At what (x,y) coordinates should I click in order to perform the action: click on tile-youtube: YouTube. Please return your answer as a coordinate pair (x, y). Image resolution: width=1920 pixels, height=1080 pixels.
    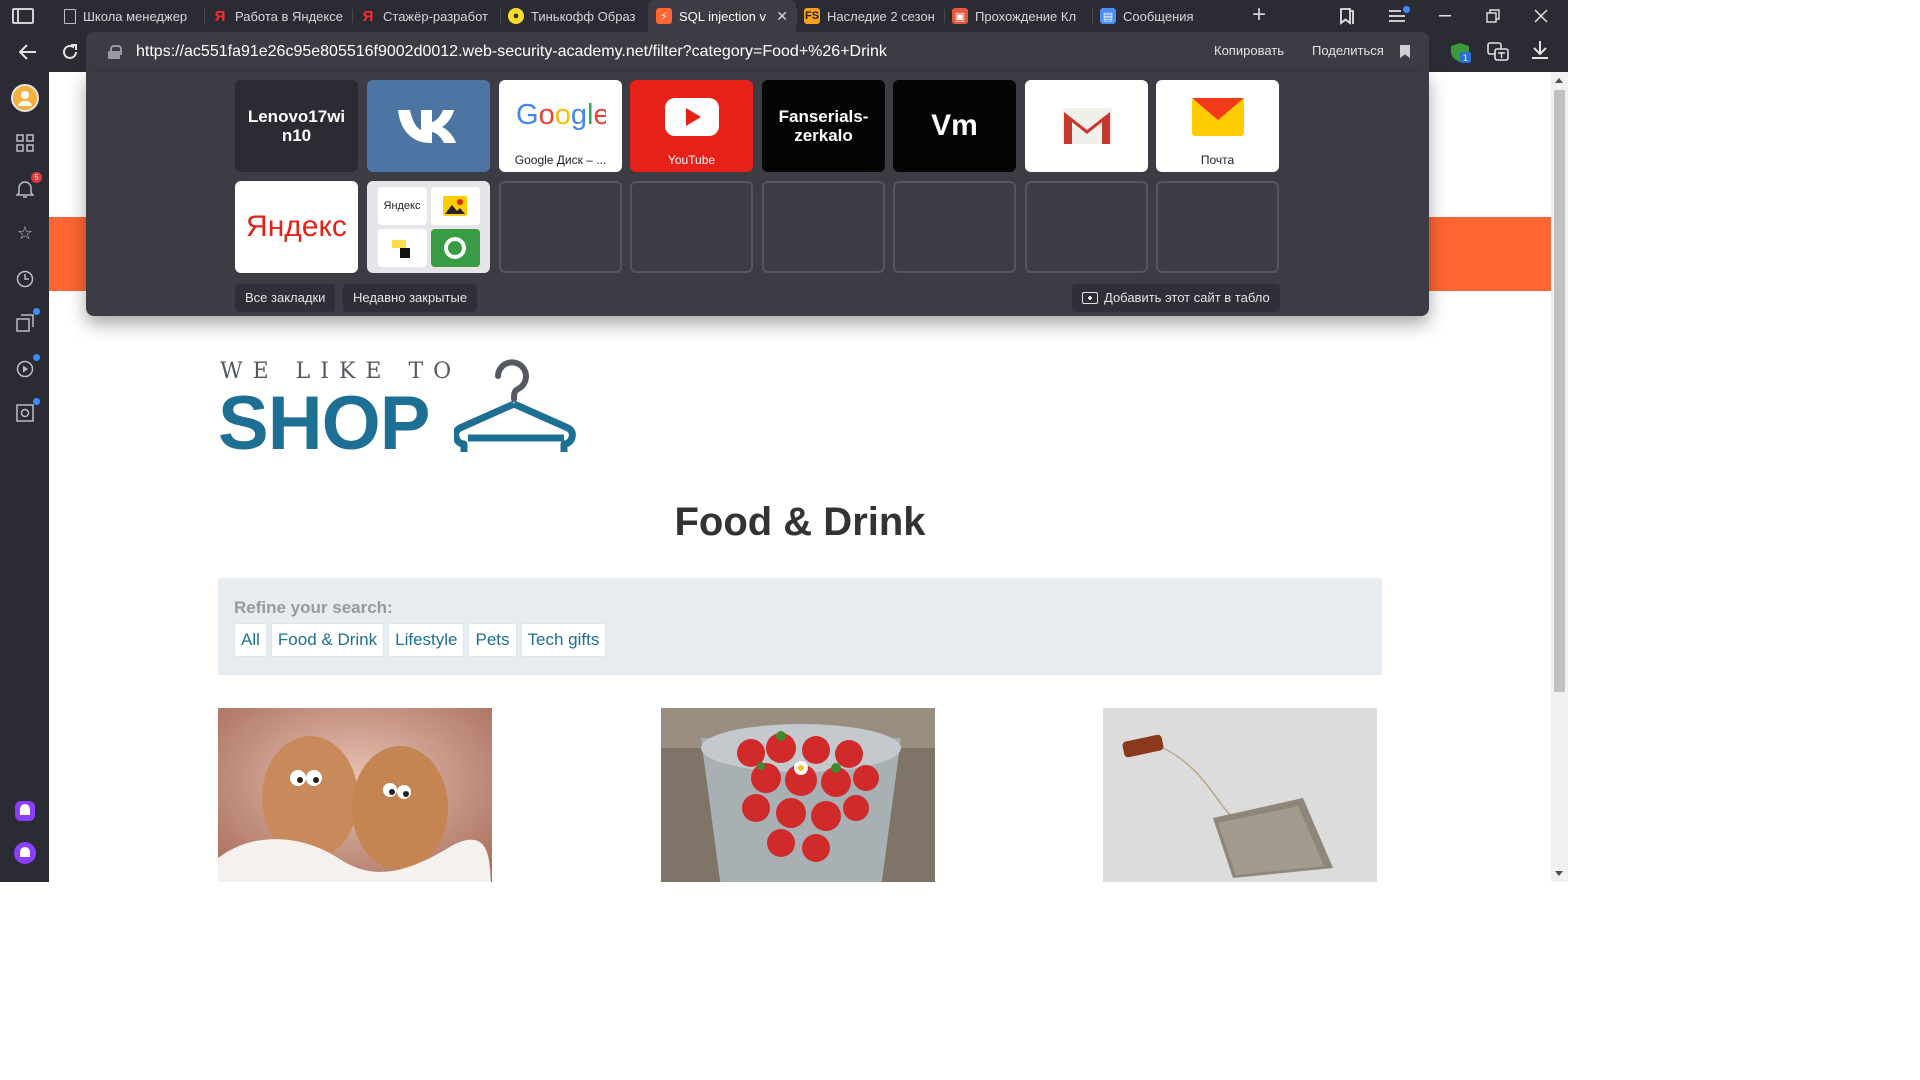
    Looking at the image, I should click on (691, 126).